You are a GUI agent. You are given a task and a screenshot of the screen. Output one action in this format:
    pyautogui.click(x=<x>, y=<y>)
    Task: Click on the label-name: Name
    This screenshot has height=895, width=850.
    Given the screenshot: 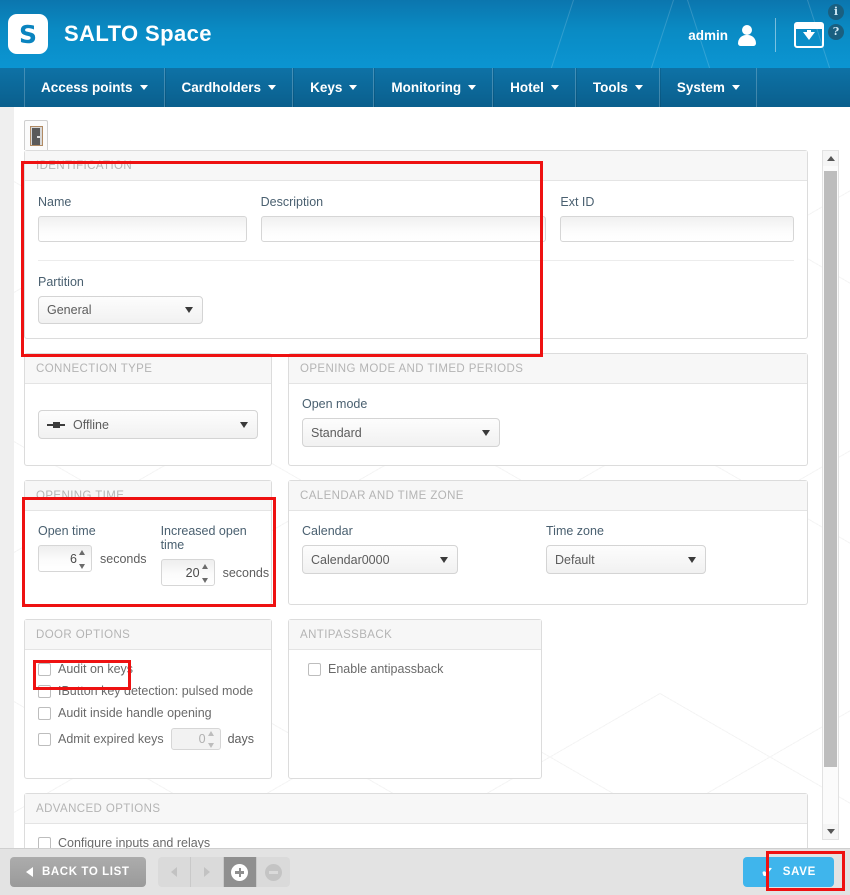 What is the action you would take?
    pyautogui.click(x=55, y=202)
    